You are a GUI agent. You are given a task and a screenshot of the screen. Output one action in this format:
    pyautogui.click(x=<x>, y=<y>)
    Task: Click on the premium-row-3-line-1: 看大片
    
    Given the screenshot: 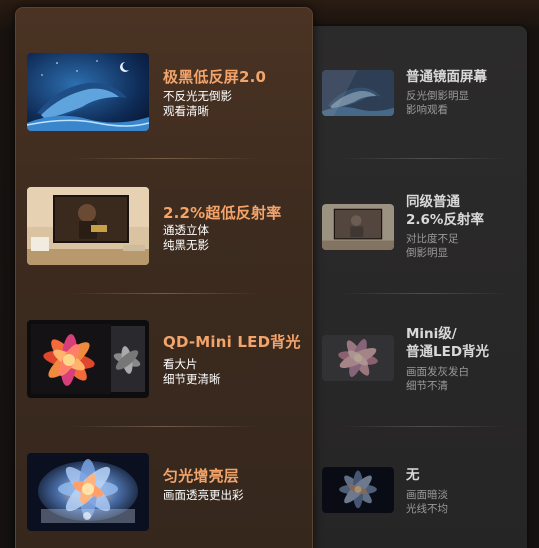 What is the action you would take?
    pyautogui.click(x=180, y=364)
    